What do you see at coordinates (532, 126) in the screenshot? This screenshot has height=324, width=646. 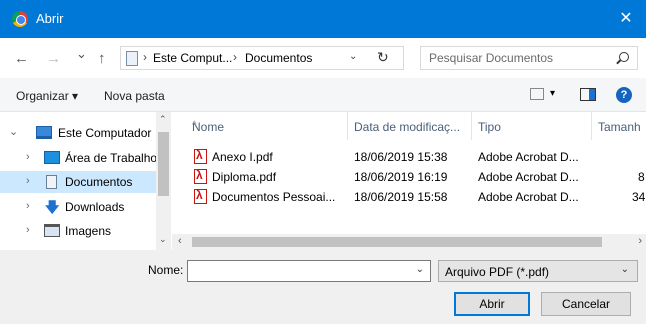 I see `column-header-type: Tipo` at bounding box center [532, 126].